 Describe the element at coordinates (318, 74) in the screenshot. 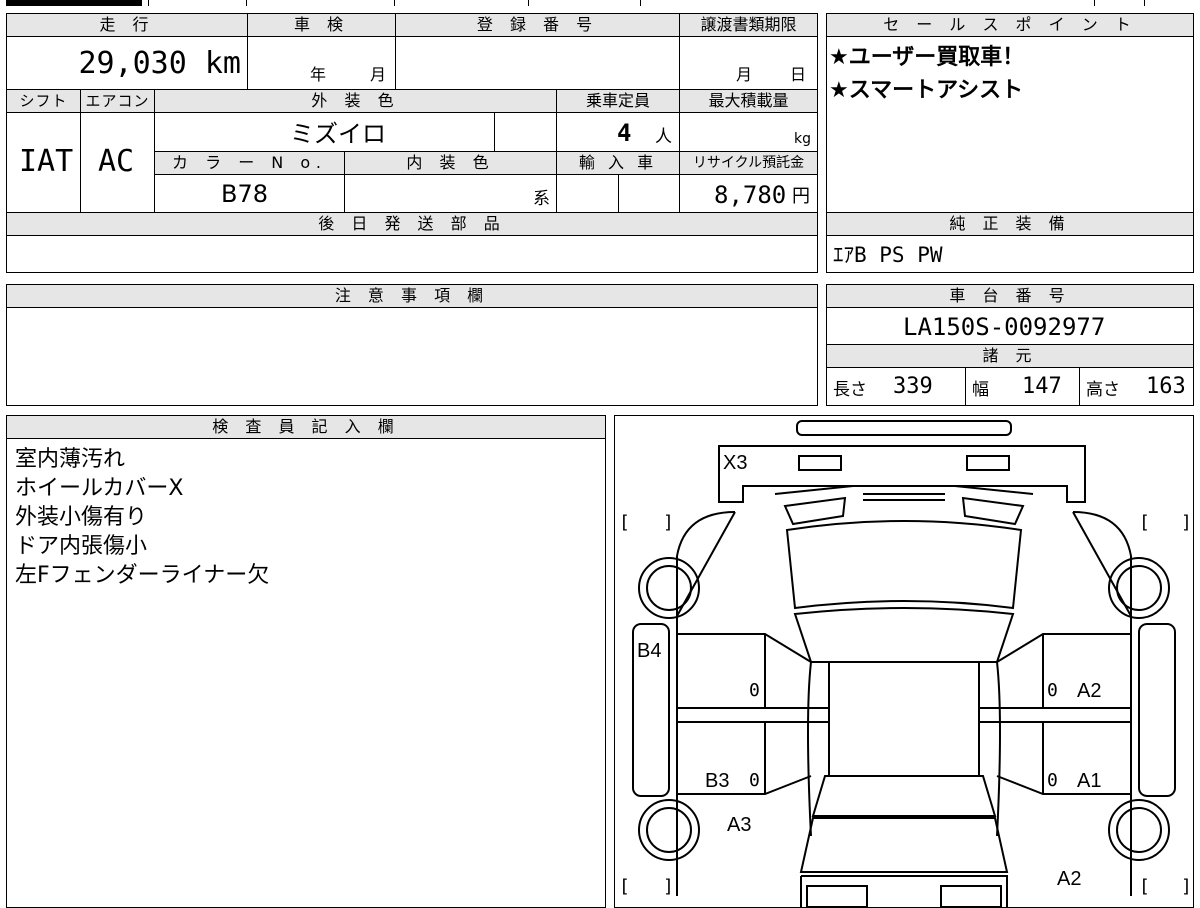

I see `inspection-year-unit: 年` at that location.